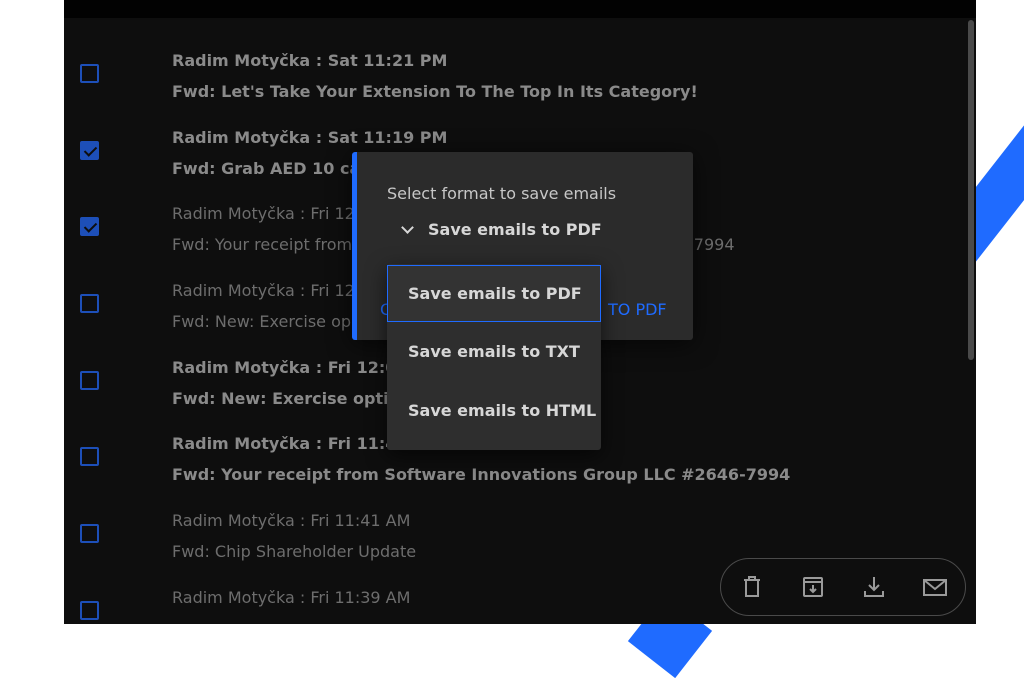  I want to click on email-sender: Radim Motyčka : Fri 11:39 AM, so click(291, 598).